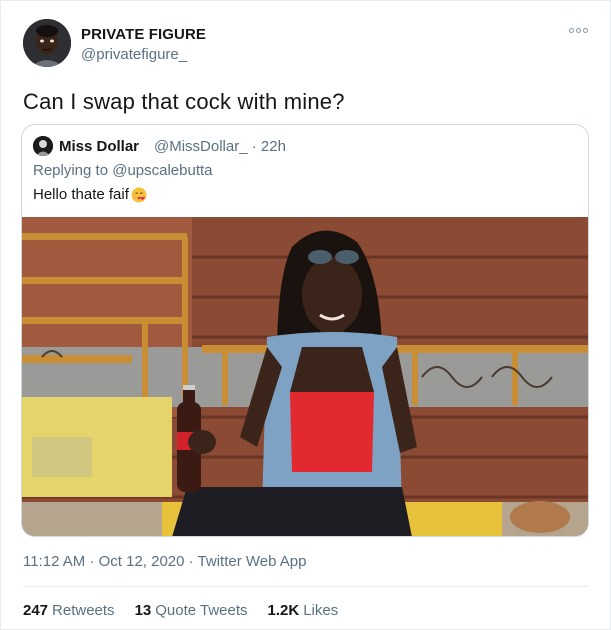  What do you see at coordinates (184, 101) in the screenshot?
I see `tweet-text: Can I swap that cock with mine?` at bounding box center [184, 101].